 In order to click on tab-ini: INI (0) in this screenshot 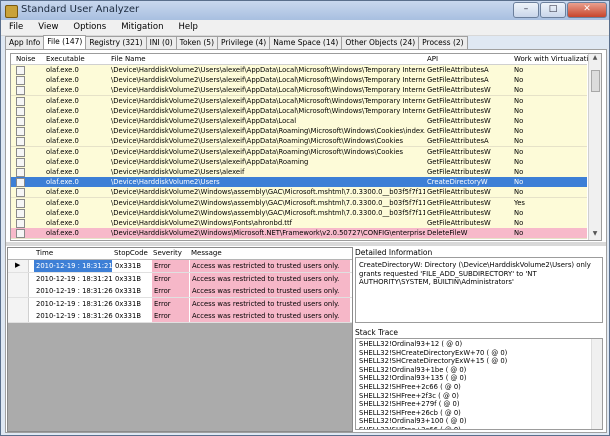, I will do `click(161, 42)`.